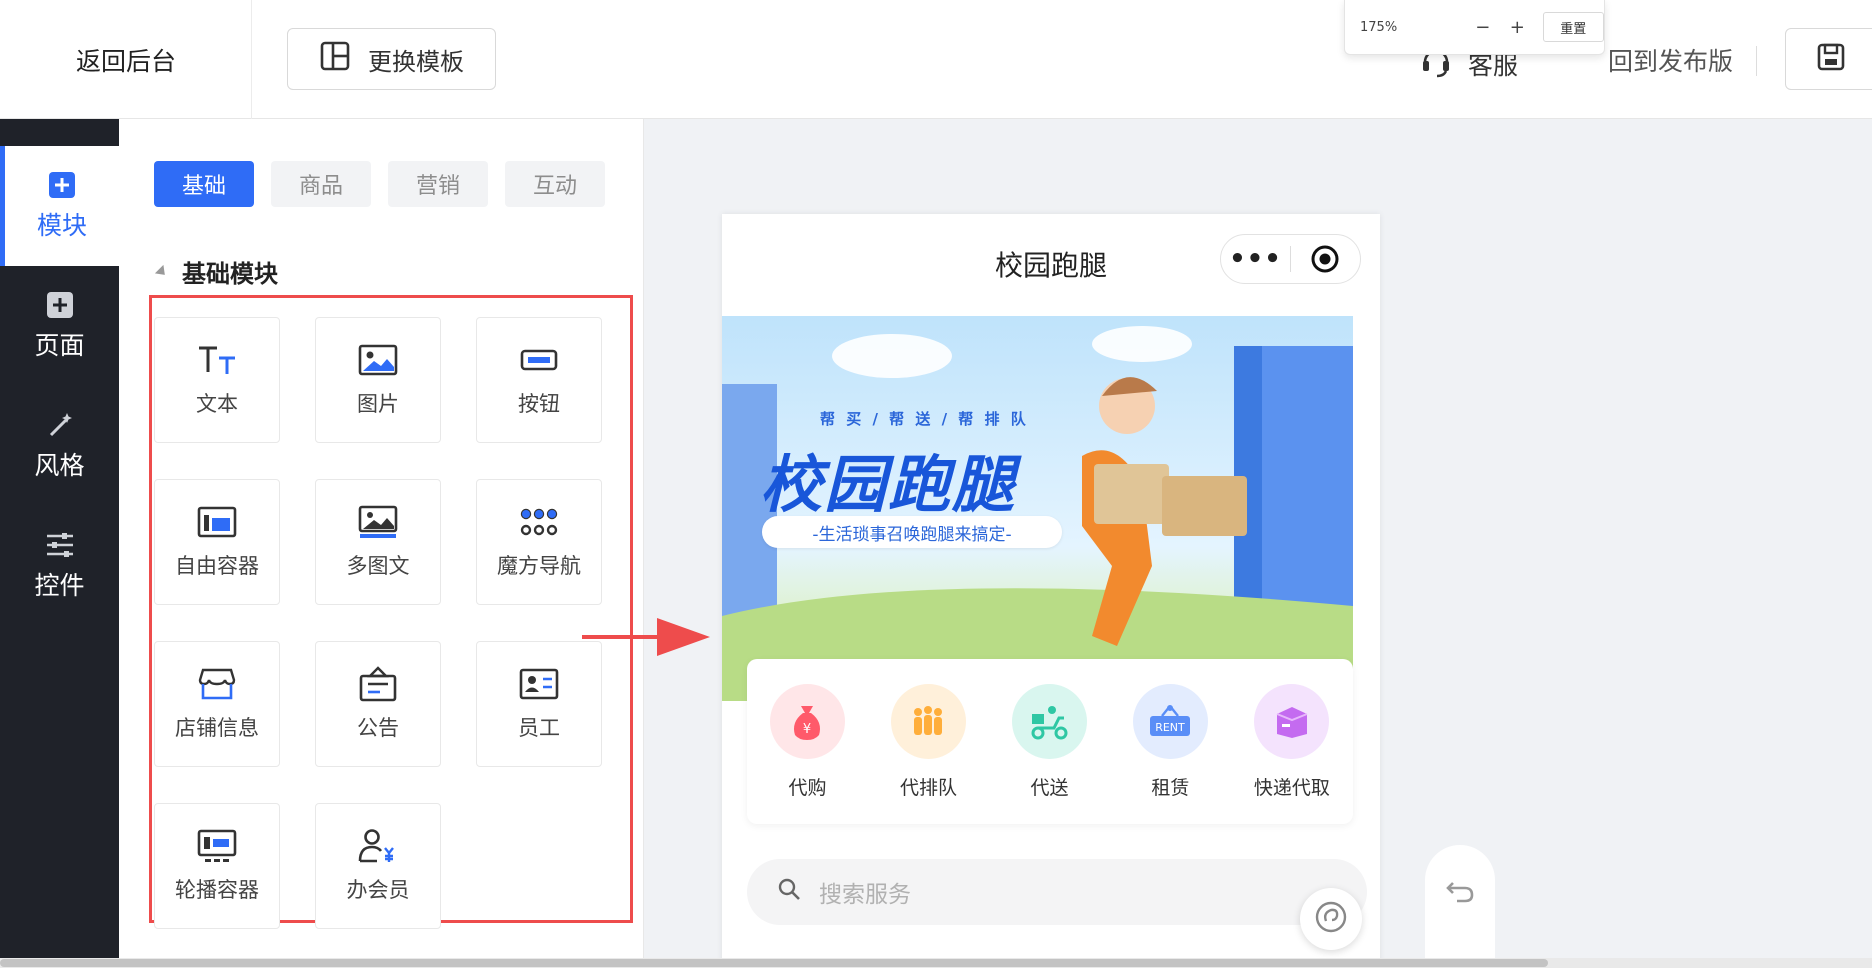  I want to click on zoom-reset-button: 重置, so click(1573, 27).